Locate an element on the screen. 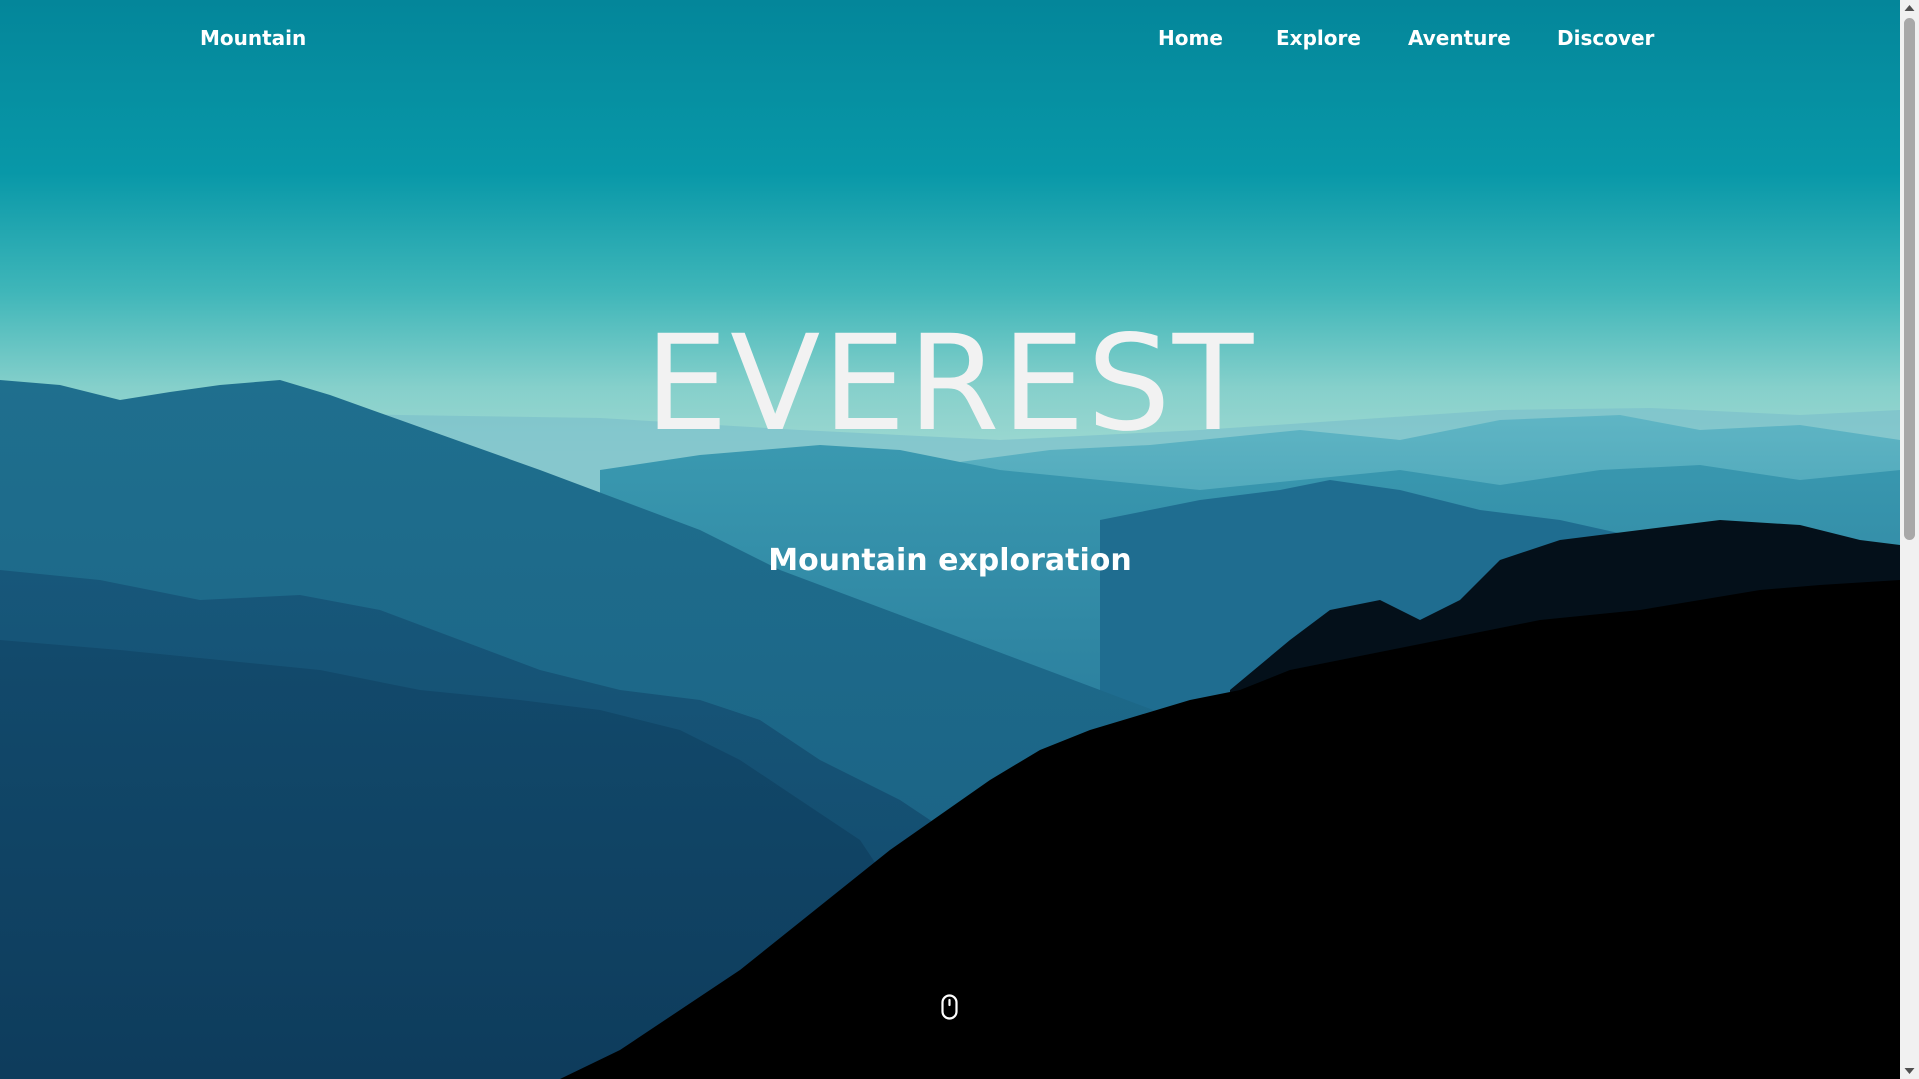 Image resolution: width=1919 pixels, height=1079 pixels. mouse-icon is located at coordinates (949, 1007).